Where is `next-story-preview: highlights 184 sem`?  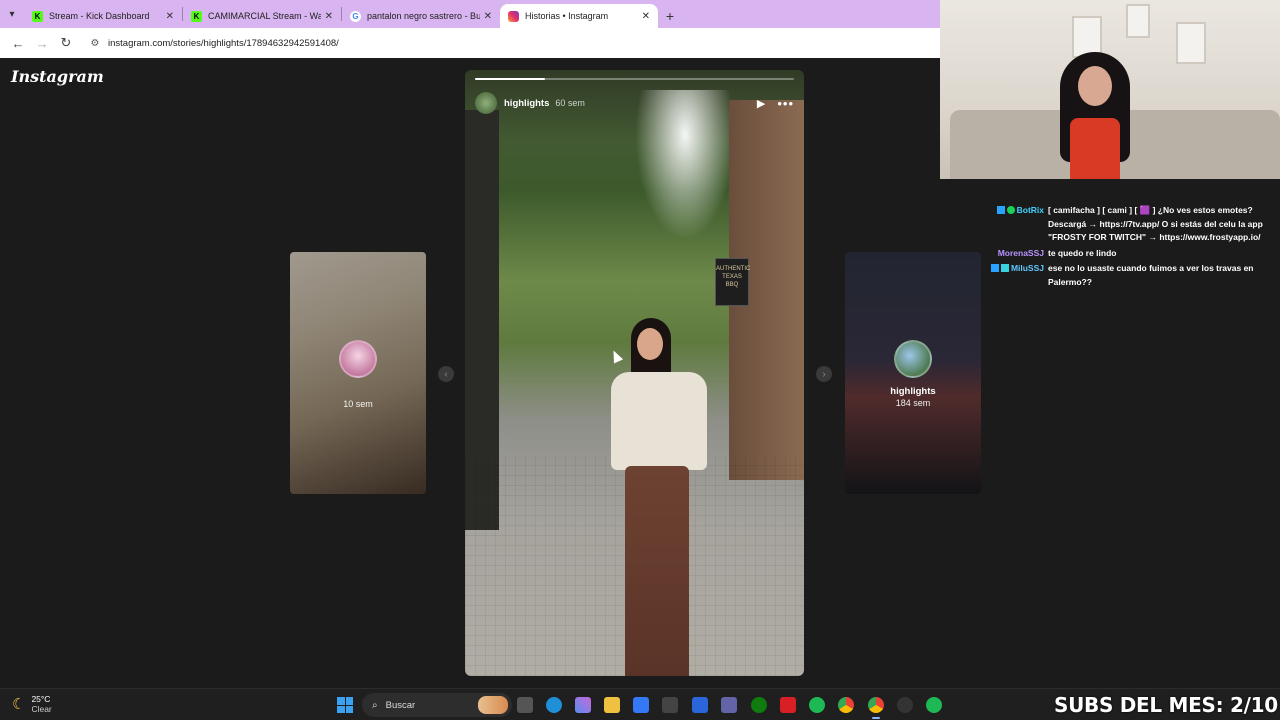 next-story-preview: highlights 184 sem is located at coordinates (913, 373).